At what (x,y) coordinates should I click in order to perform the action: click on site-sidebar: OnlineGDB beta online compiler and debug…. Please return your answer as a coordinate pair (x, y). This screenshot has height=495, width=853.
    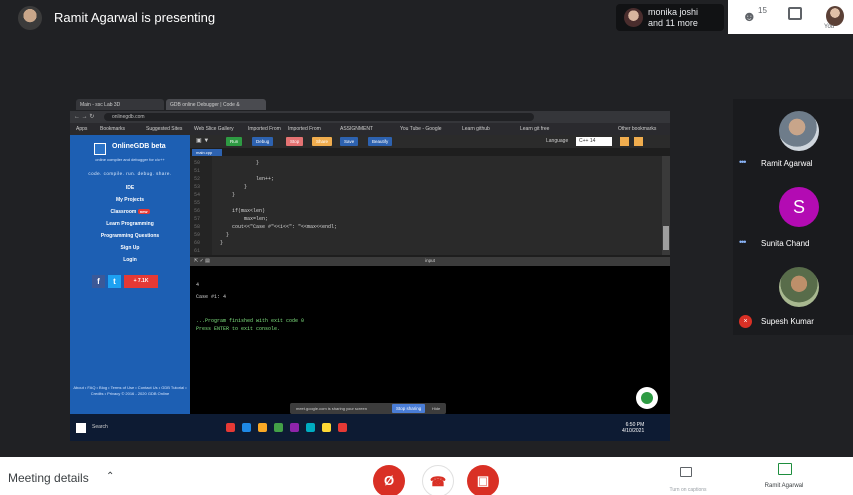
    Looking at the image, I should click on (130, 274).